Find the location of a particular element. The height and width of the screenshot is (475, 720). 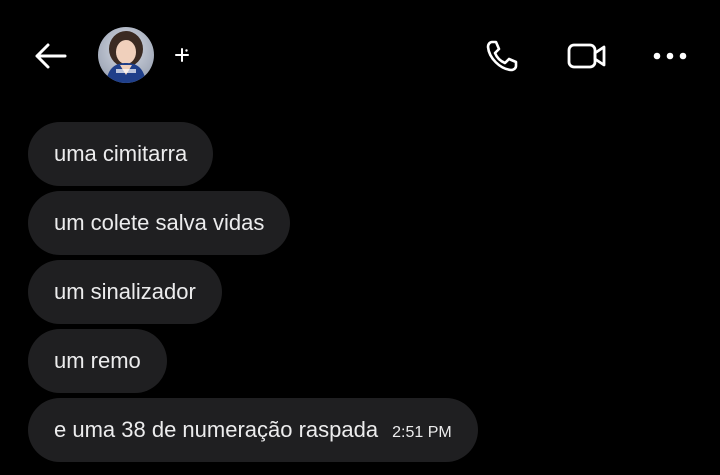

profile-photo is located at coordinates (126, 55).